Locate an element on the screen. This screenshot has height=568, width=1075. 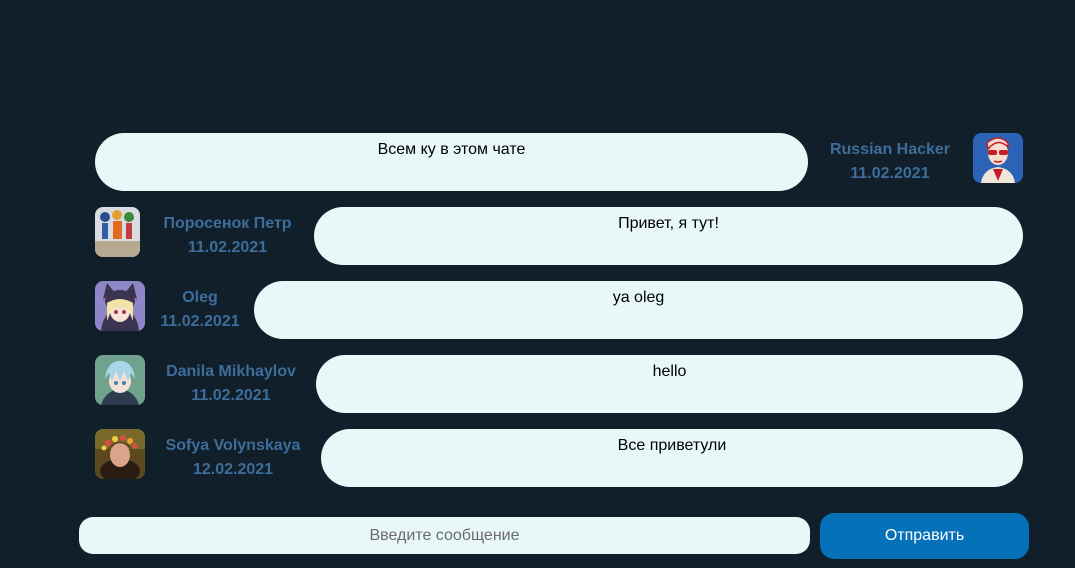
message-meta: Oleg 11.02.2021 is located at coordinates (200, 310).